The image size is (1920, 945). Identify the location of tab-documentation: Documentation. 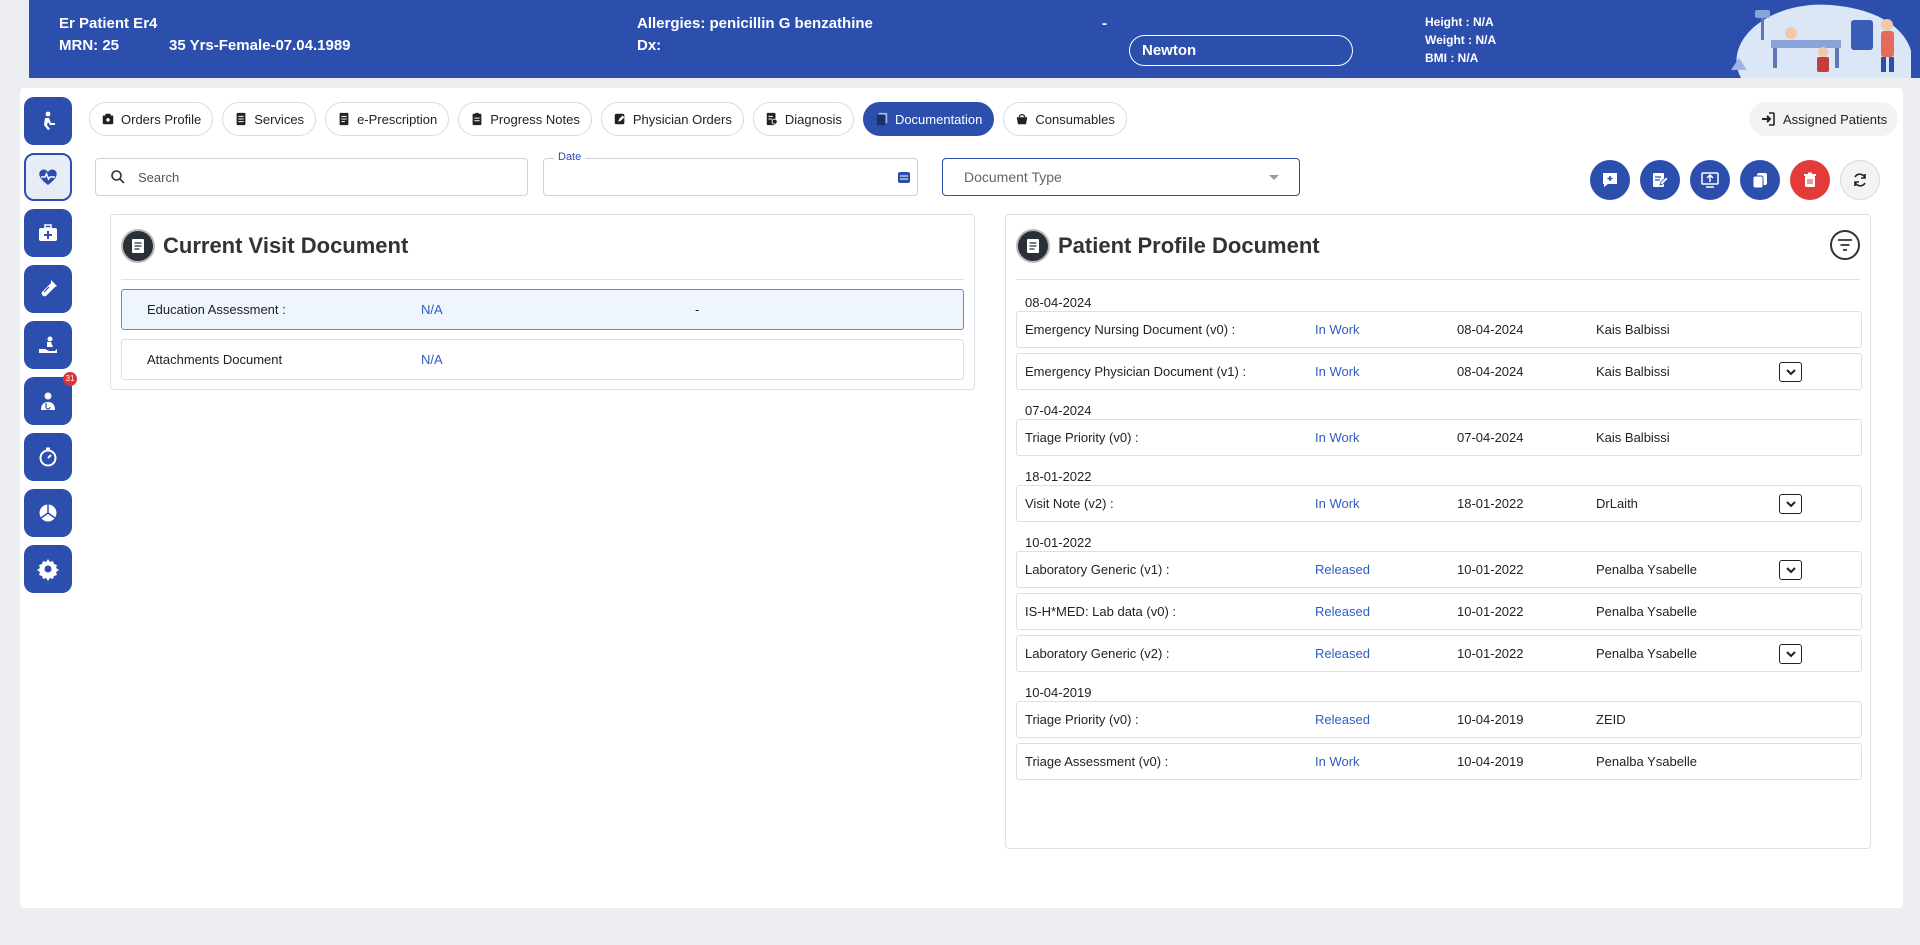
(928, 119).